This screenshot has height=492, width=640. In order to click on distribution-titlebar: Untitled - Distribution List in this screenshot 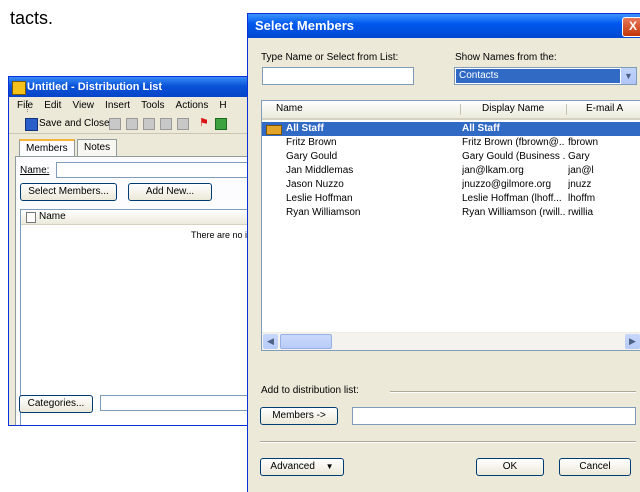, I will do `click(140, 87)`.